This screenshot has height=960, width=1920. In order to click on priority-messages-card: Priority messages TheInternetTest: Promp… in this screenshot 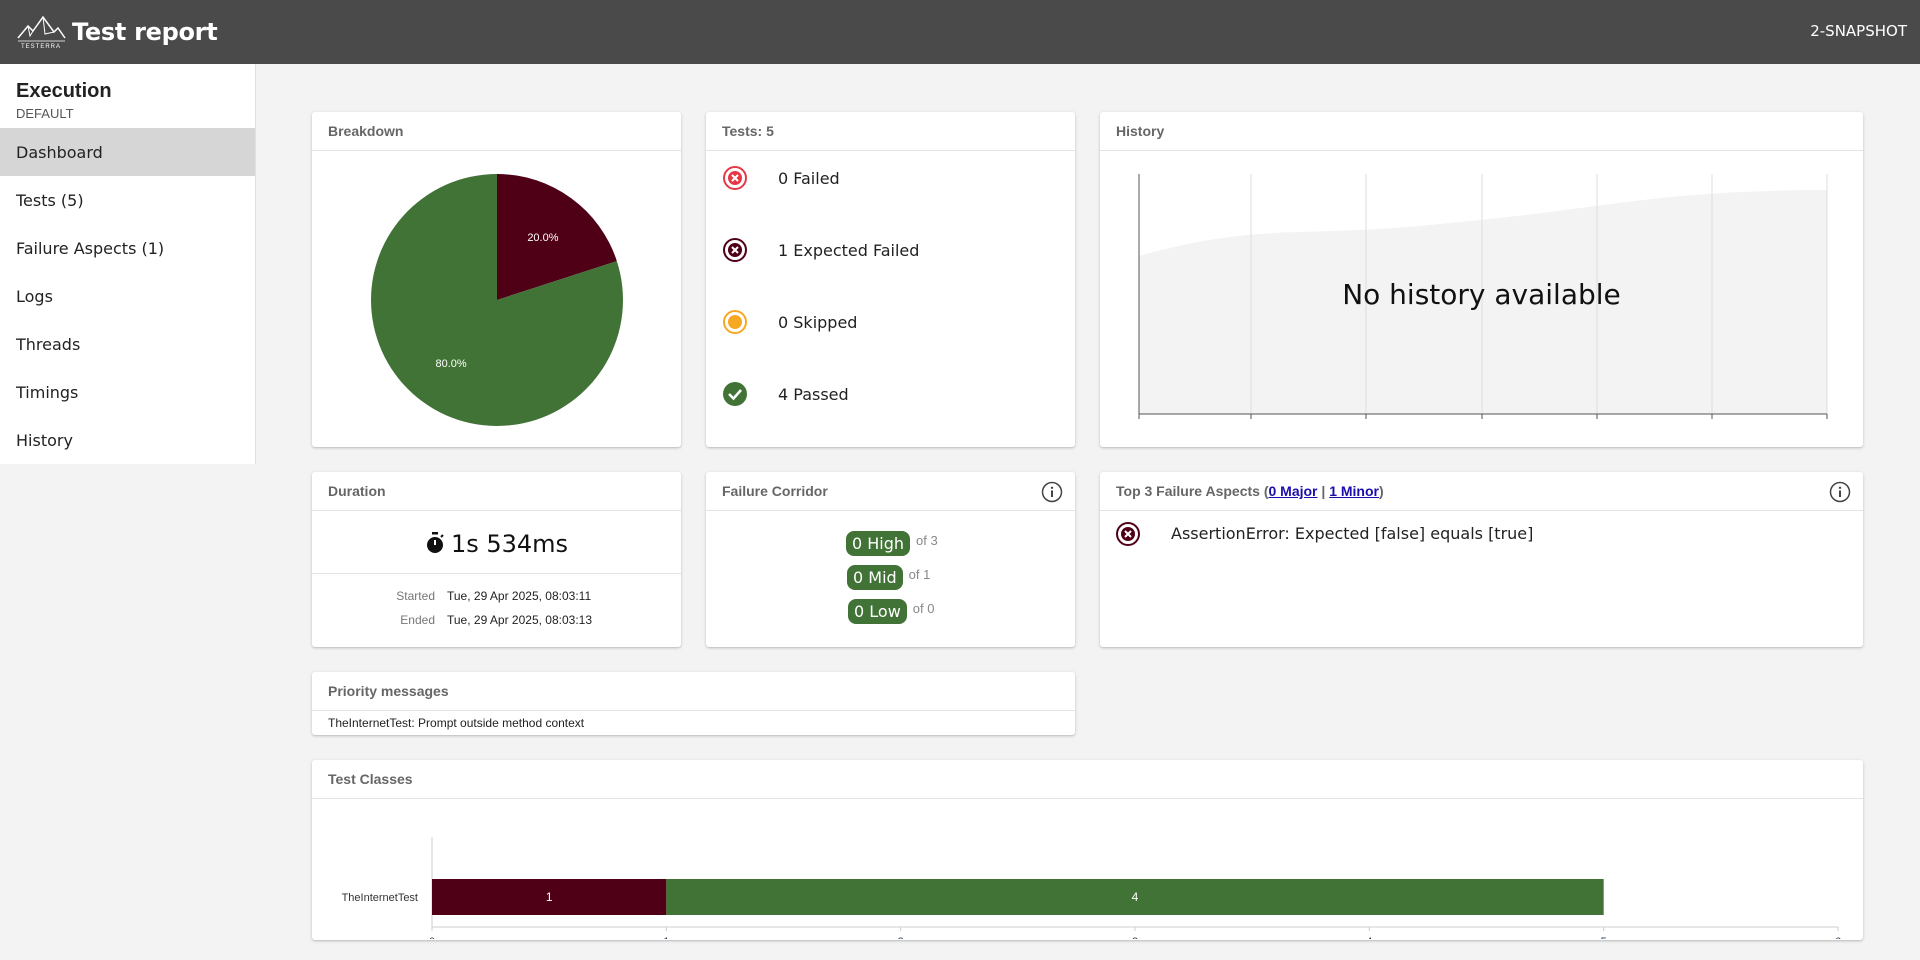, I will do `click(693, 703)`.